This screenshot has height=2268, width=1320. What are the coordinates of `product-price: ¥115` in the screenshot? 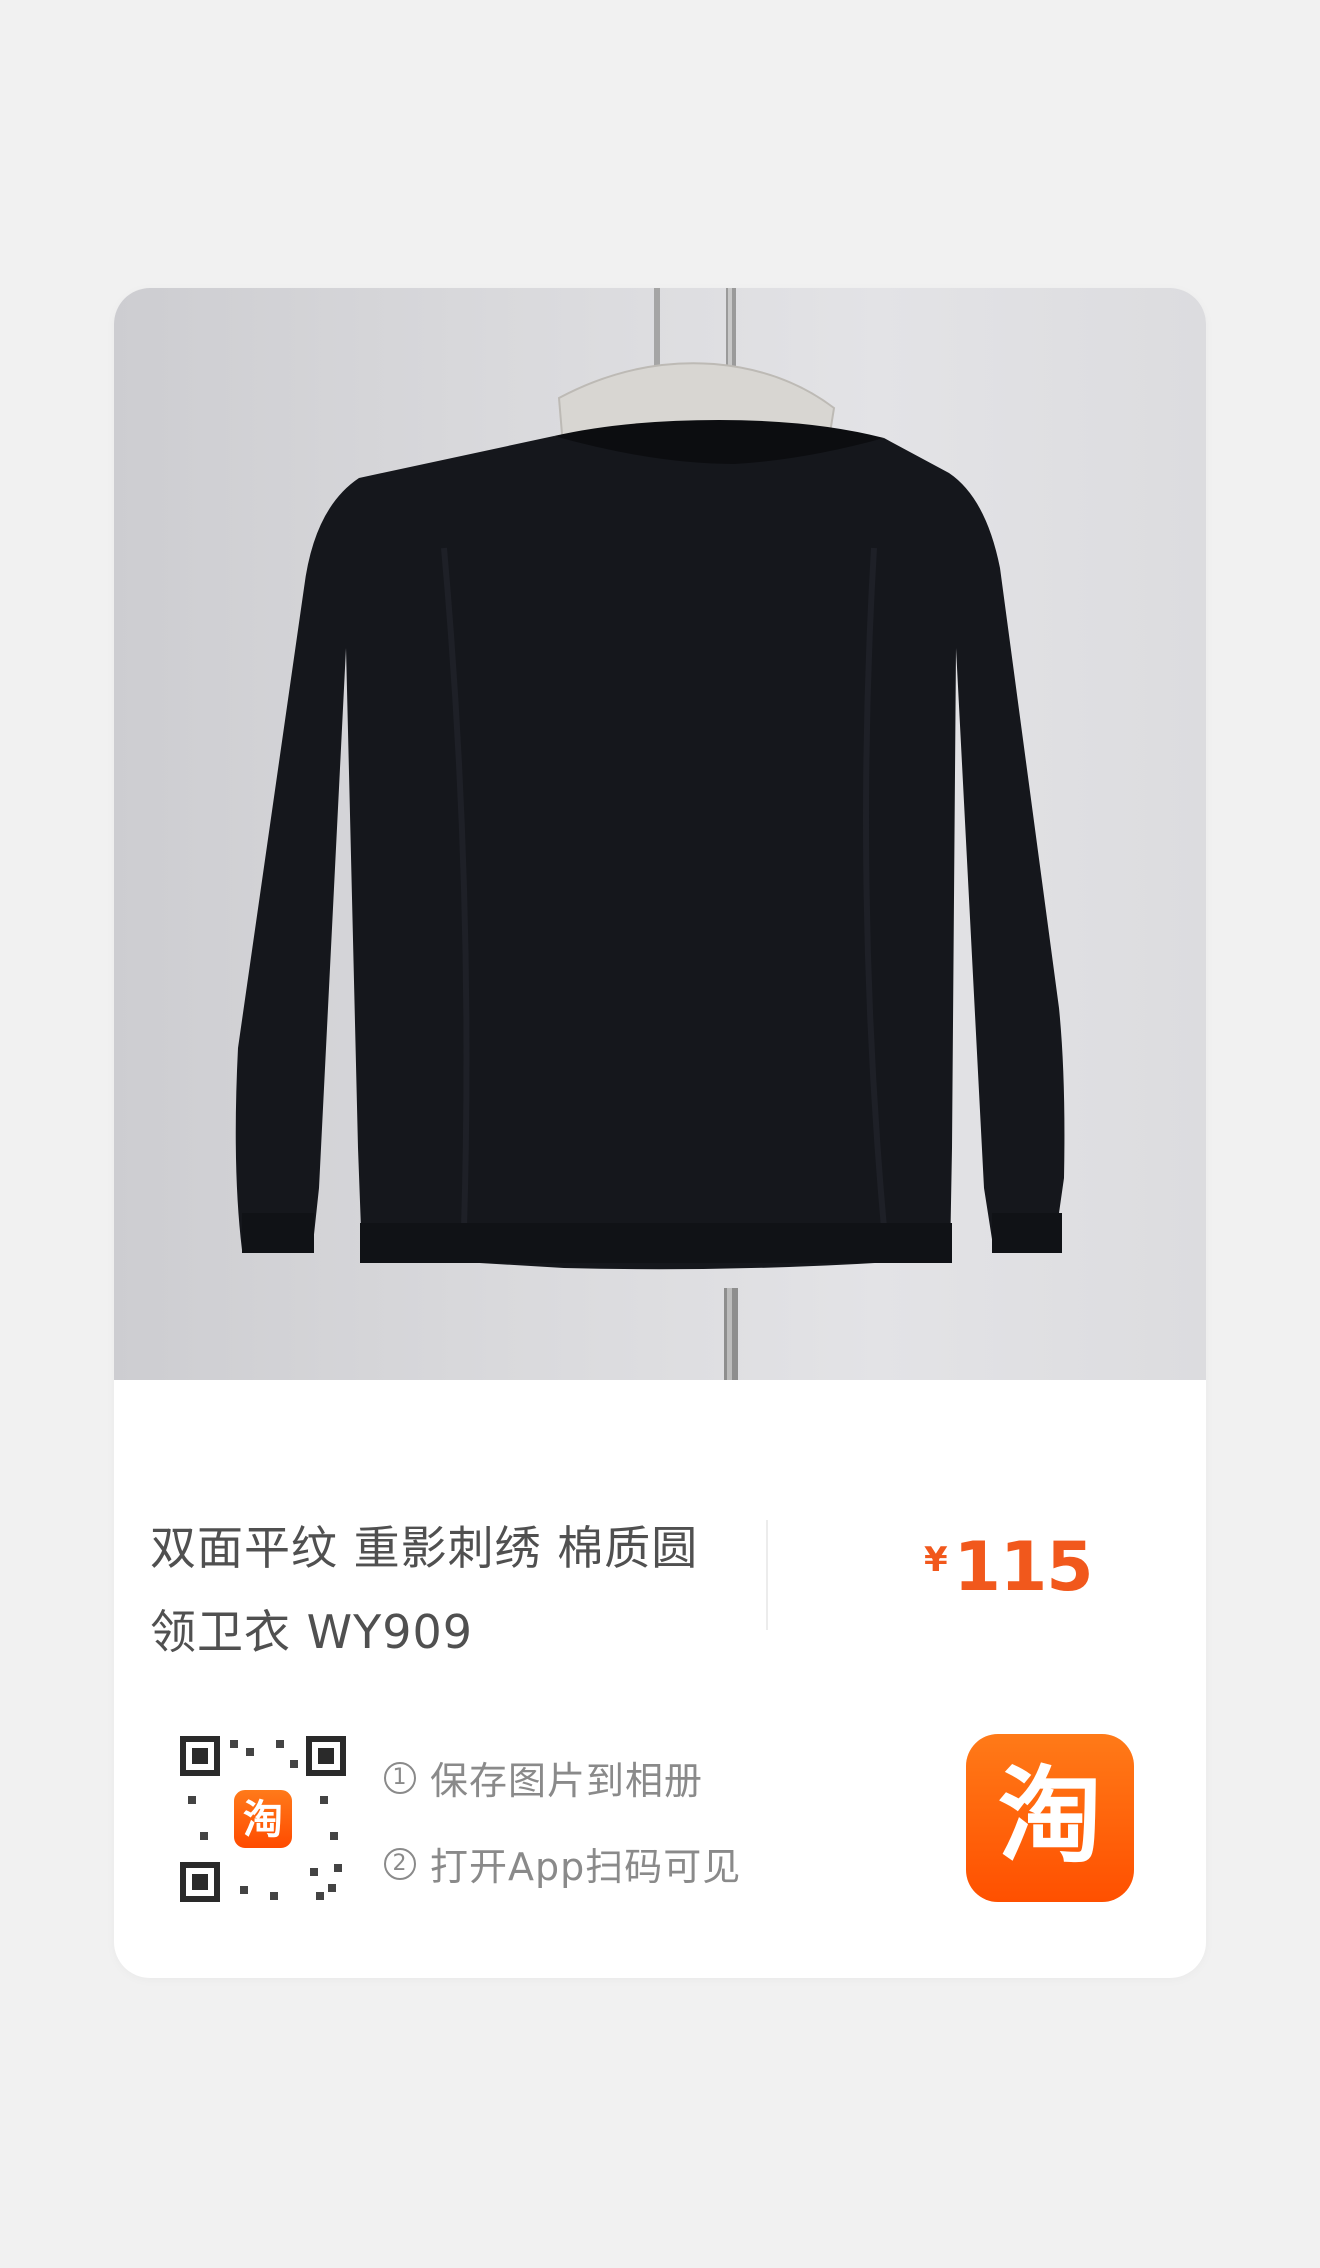 It's located at (1009, 1567).